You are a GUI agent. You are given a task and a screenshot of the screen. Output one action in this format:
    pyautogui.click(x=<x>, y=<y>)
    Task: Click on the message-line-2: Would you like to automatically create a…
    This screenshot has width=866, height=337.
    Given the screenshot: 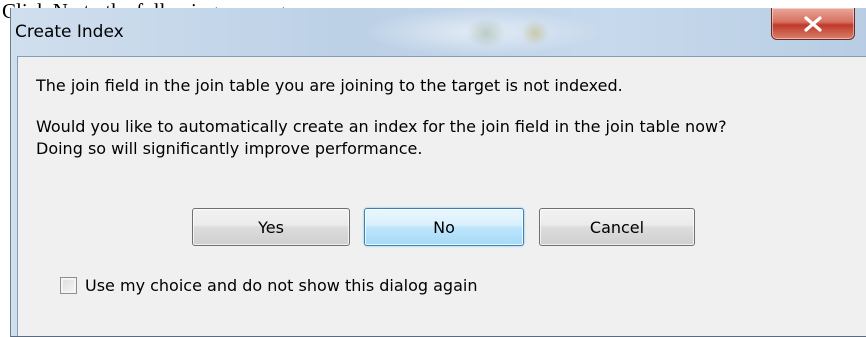 What is the action you would take?
    pyautogui.click(x=381, y=126)
    